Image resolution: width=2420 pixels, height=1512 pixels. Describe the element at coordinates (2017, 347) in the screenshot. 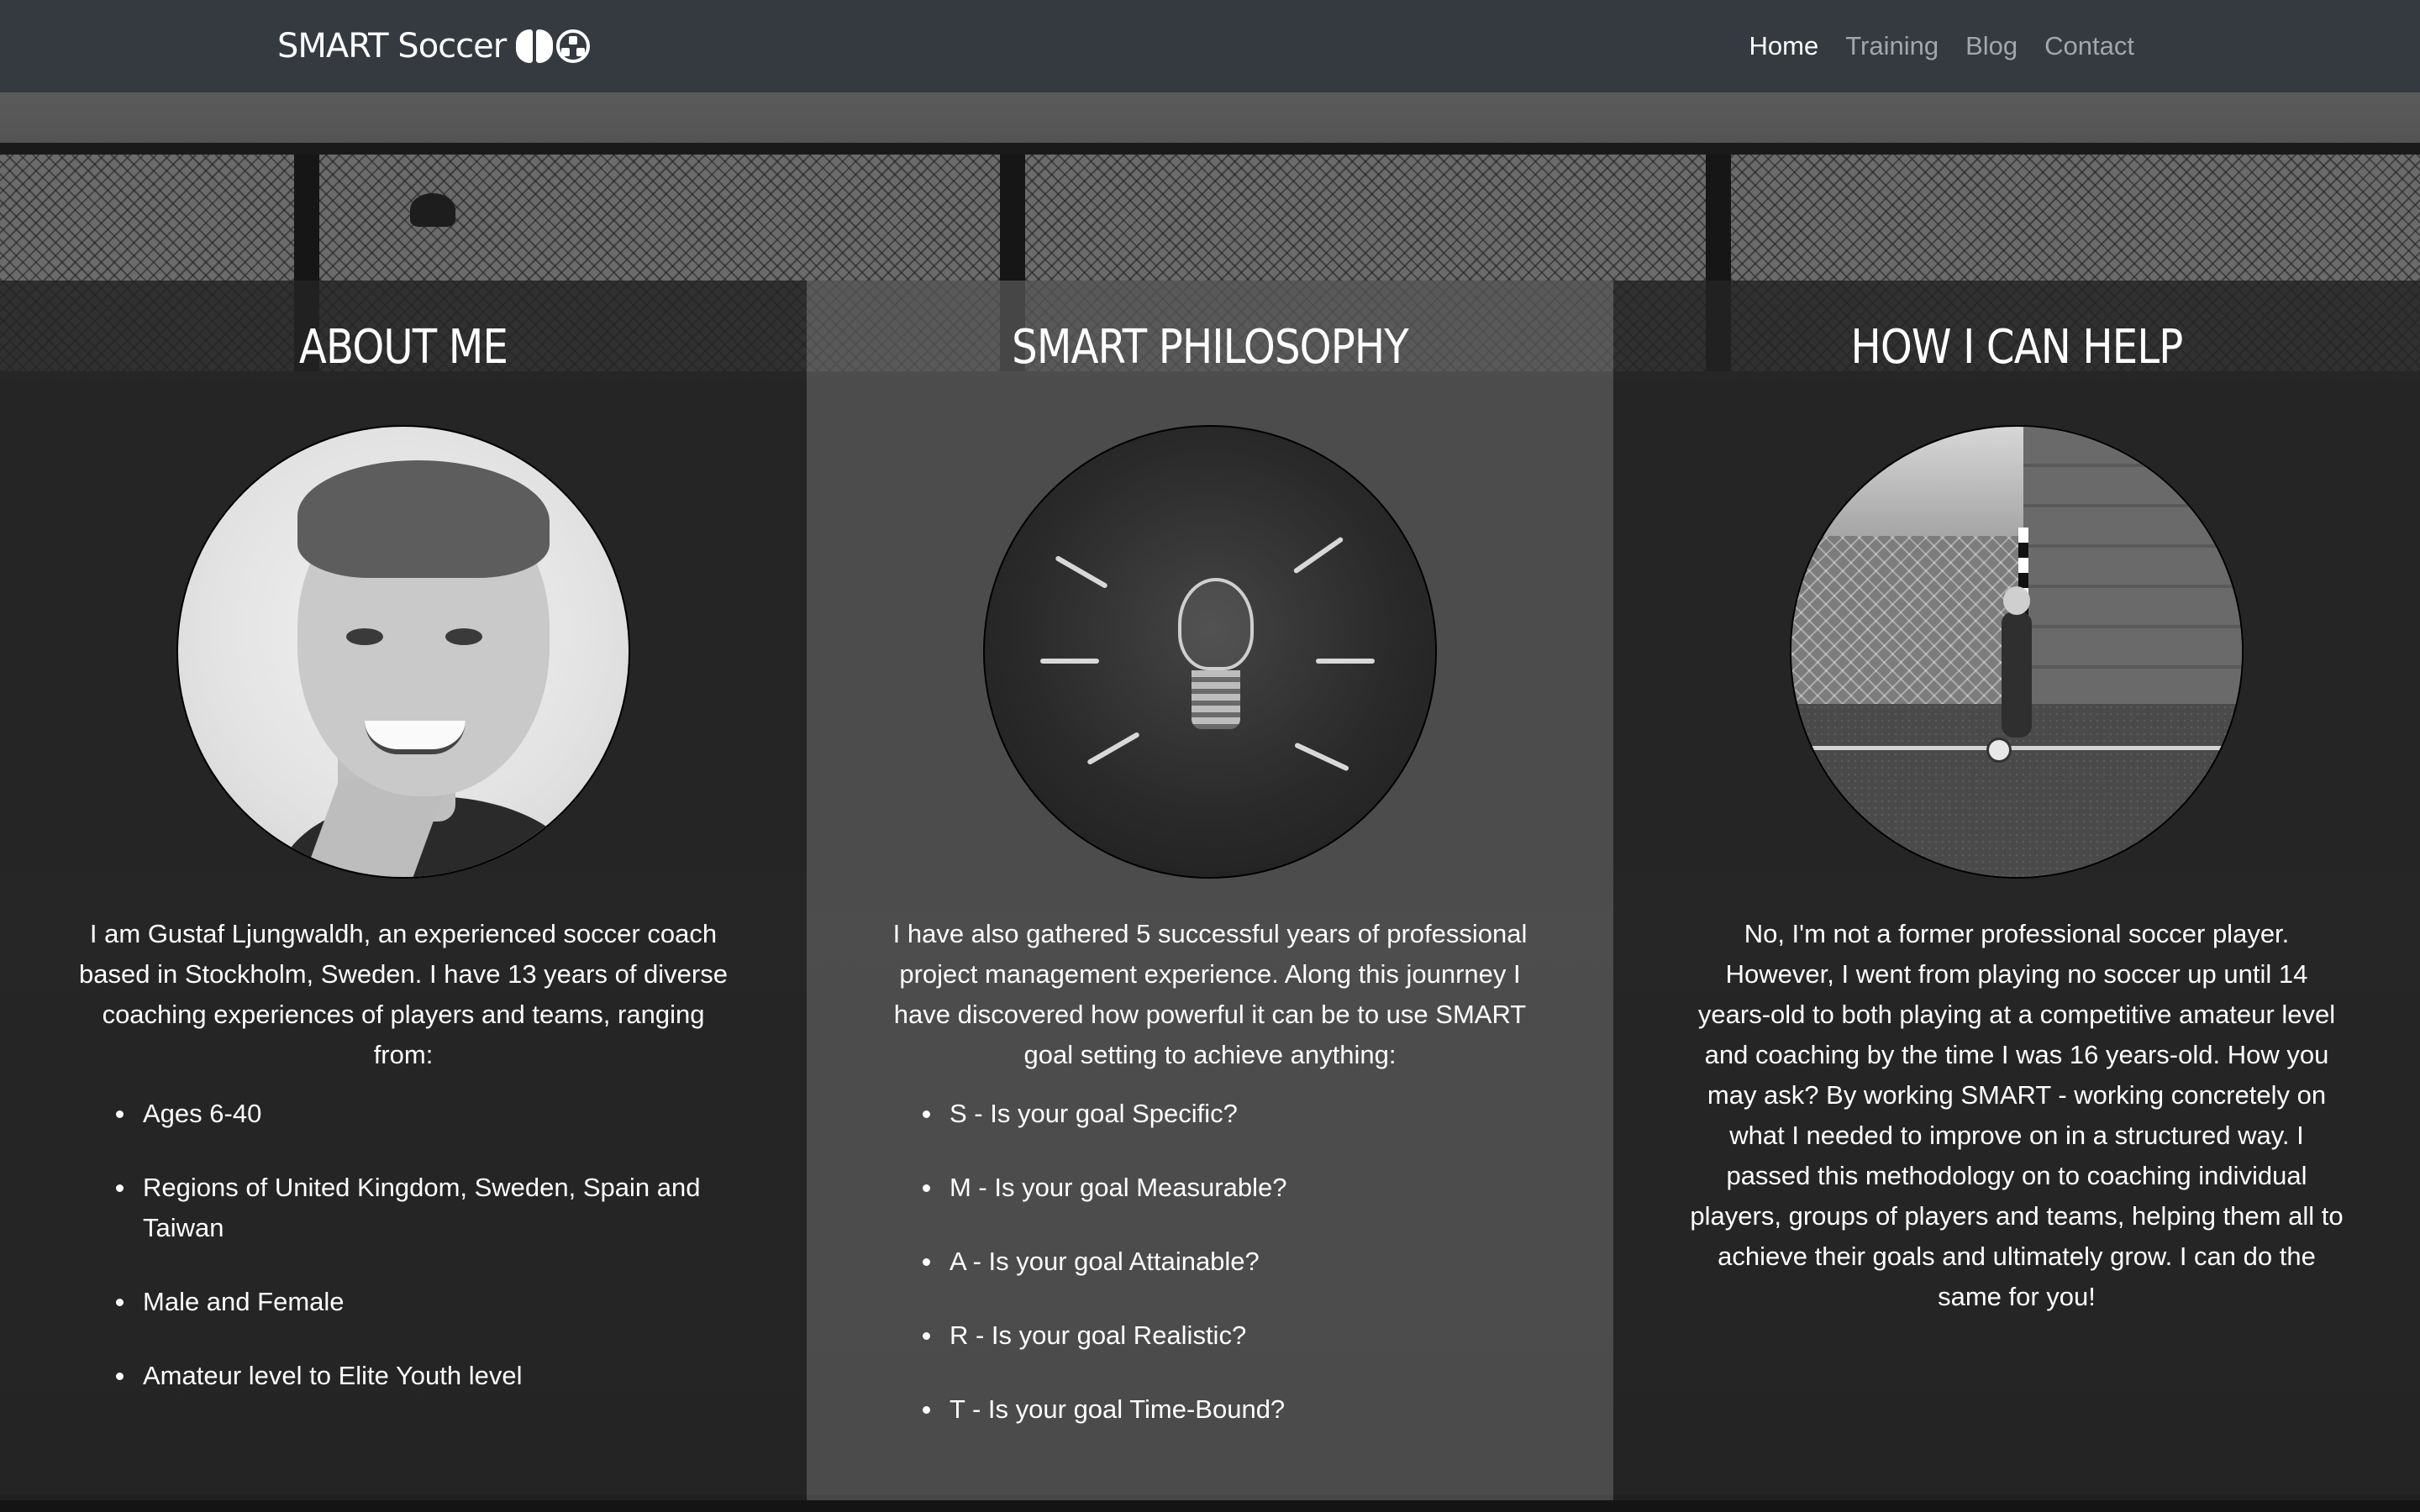

I see `section-title: HOW I CAN HELP` at that location.